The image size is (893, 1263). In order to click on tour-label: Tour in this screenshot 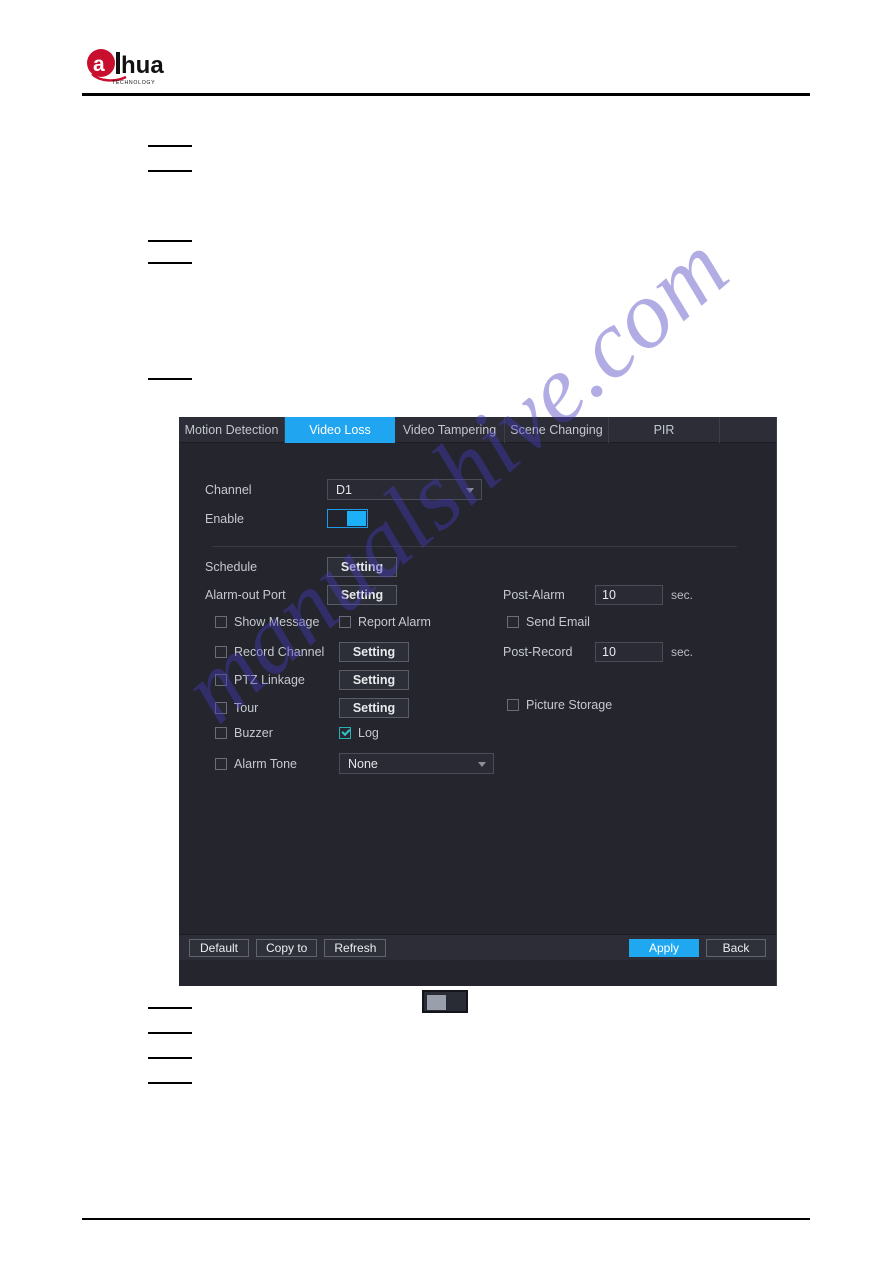, I will do `click(246, 708)`.